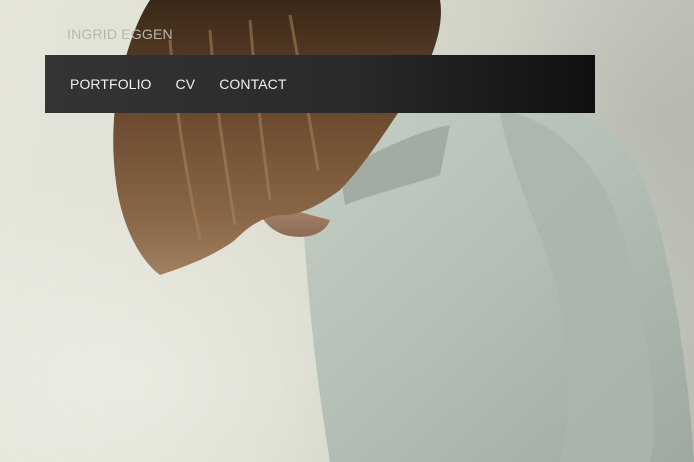  I want to click on nav-item-contact: CONTACT, so click(252, 84).